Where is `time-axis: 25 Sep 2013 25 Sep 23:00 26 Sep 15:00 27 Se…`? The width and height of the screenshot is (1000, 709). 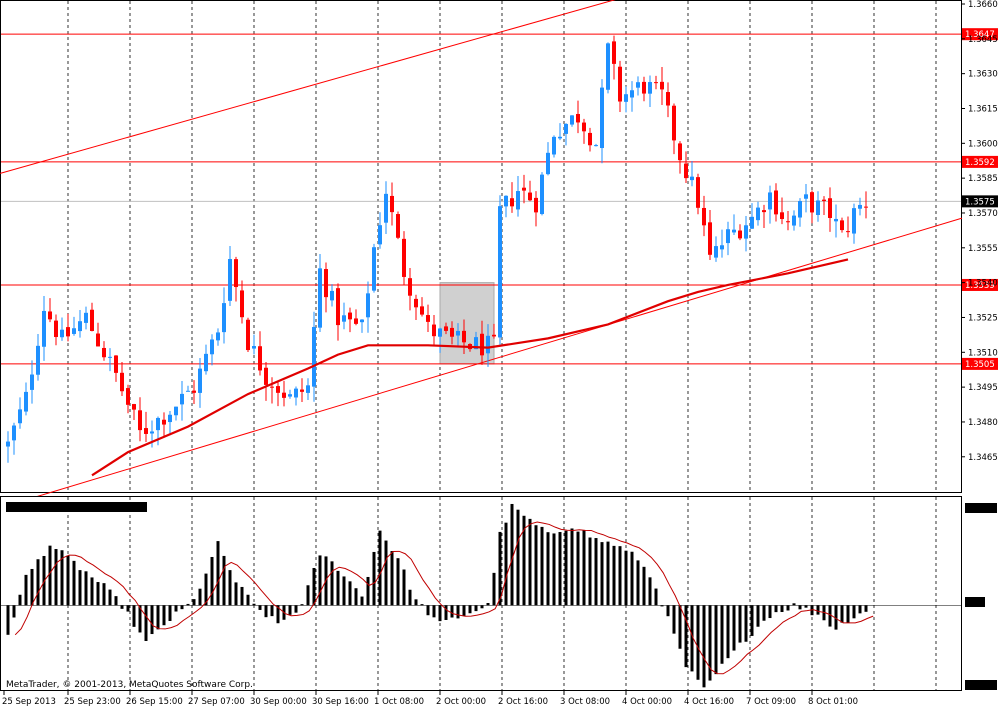
time-axis: 25 Sep 2013 25 Sep 23:00 26 Sep 15:00 27 Se… is located at coordinates (430, 699).